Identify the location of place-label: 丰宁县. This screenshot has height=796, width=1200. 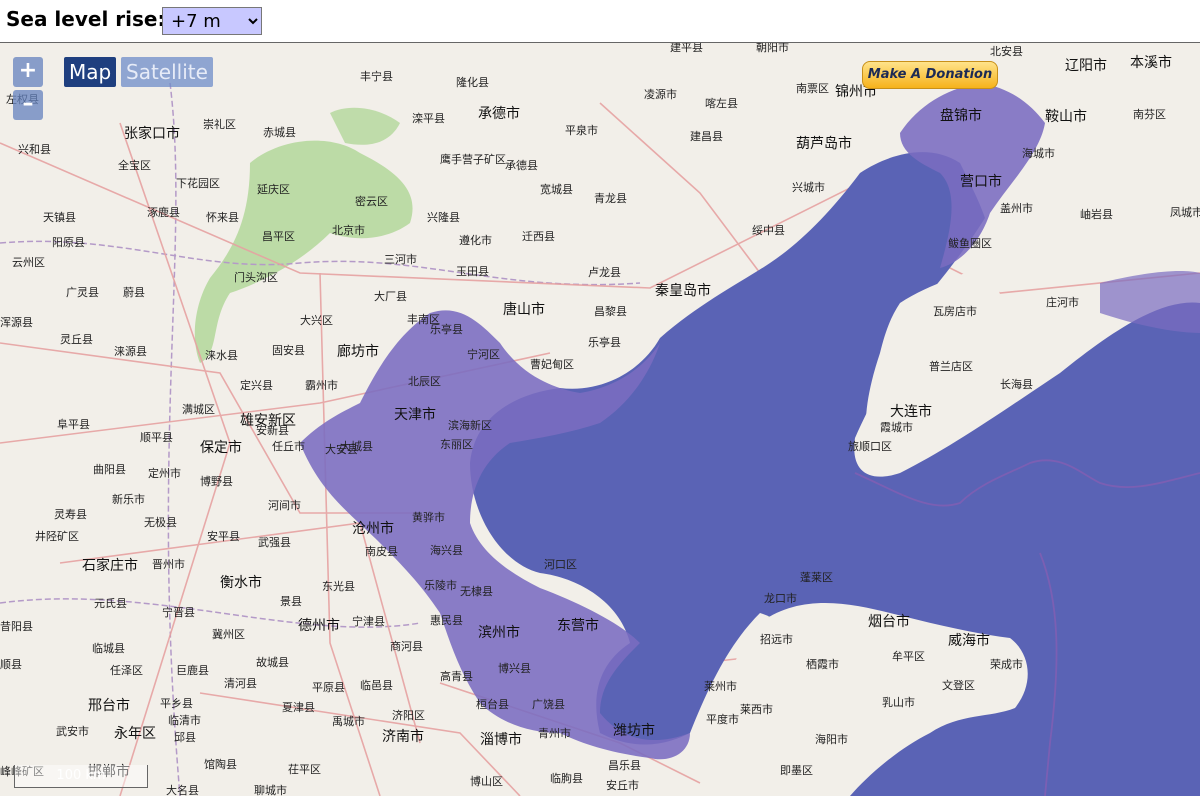
(376, 76).